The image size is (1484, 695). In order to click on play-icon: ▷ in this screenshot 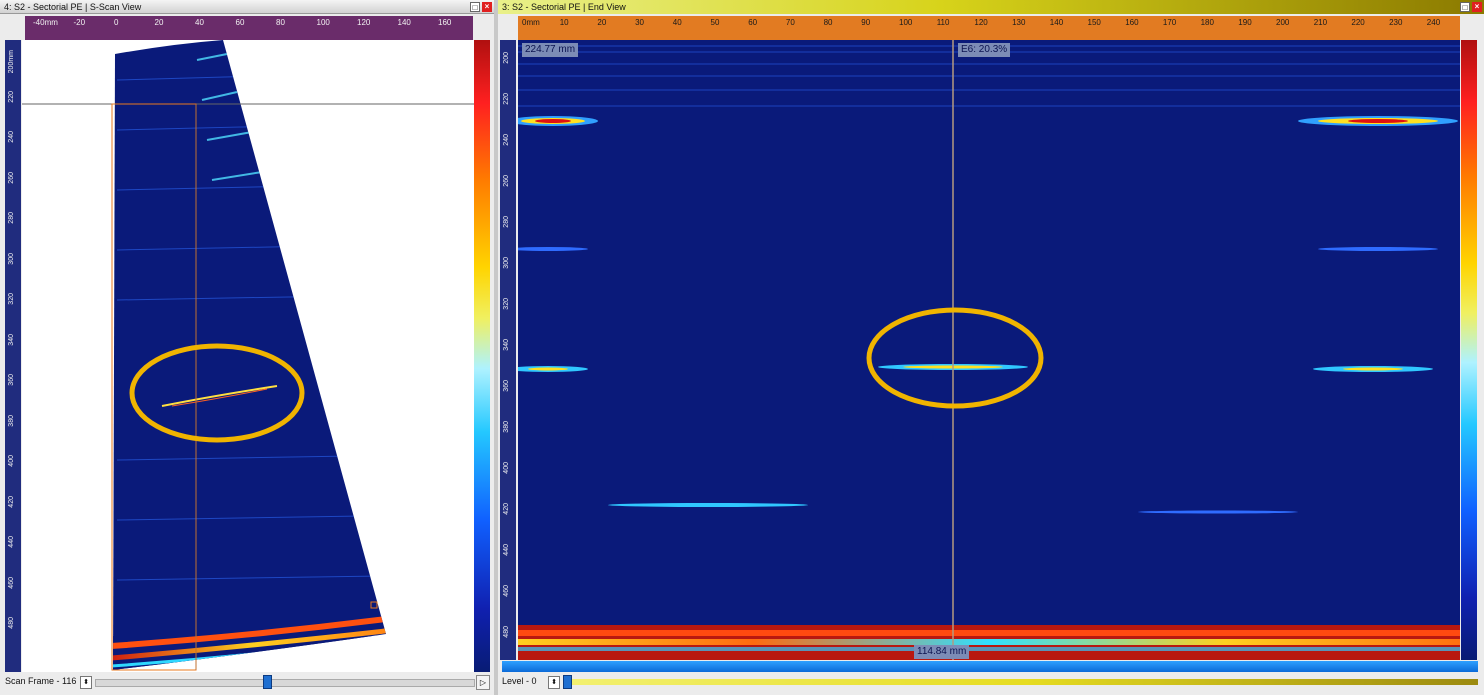, I will do `click(483, 682)`.